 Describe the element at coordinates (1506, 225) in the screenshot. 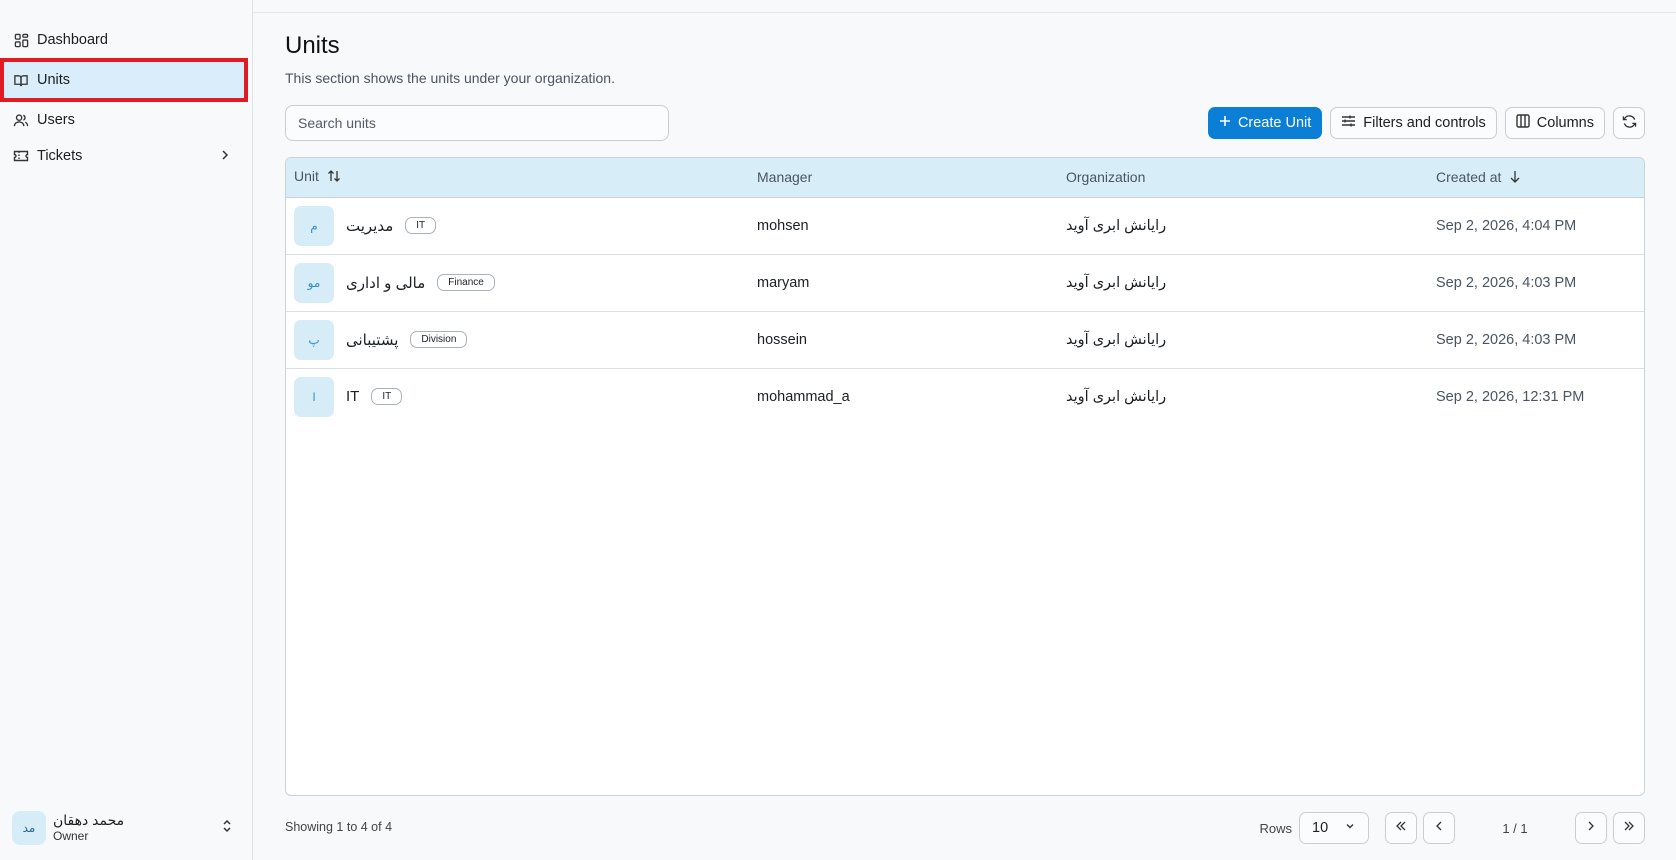

I see `created-at-cell: Sep 2, 2026, 4:04 PM` at that location.